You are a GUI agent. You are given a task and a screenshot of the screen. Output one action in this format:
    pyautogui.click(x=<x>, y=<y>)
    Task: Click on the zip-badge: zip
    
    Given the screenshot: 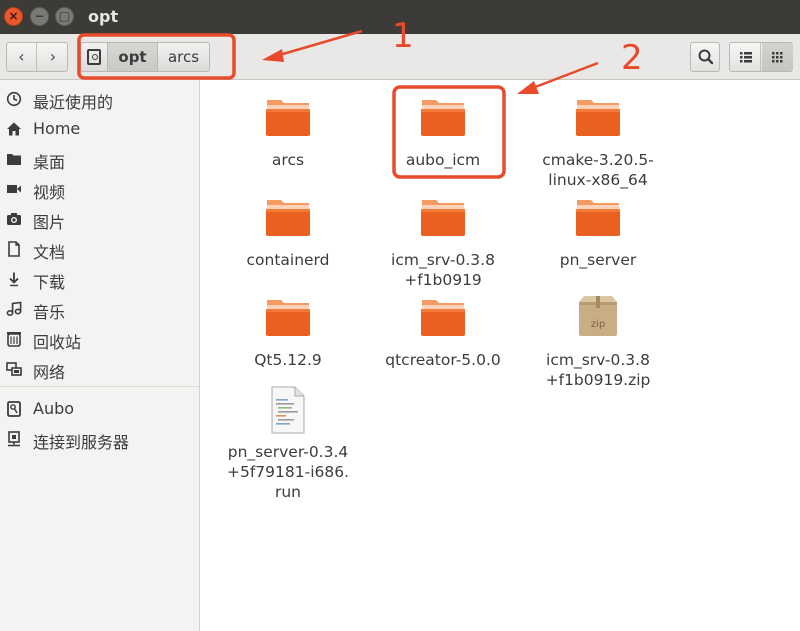 What is the action you would take?
    pyautogui.click(x=598, y=324)
    